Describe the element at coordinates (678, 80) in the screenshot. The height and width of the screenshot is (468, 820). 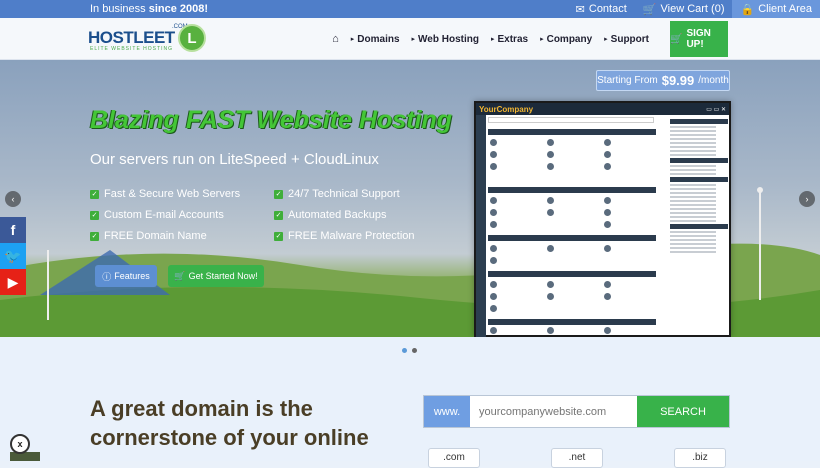
I see `price-value: $9.99` at that location.